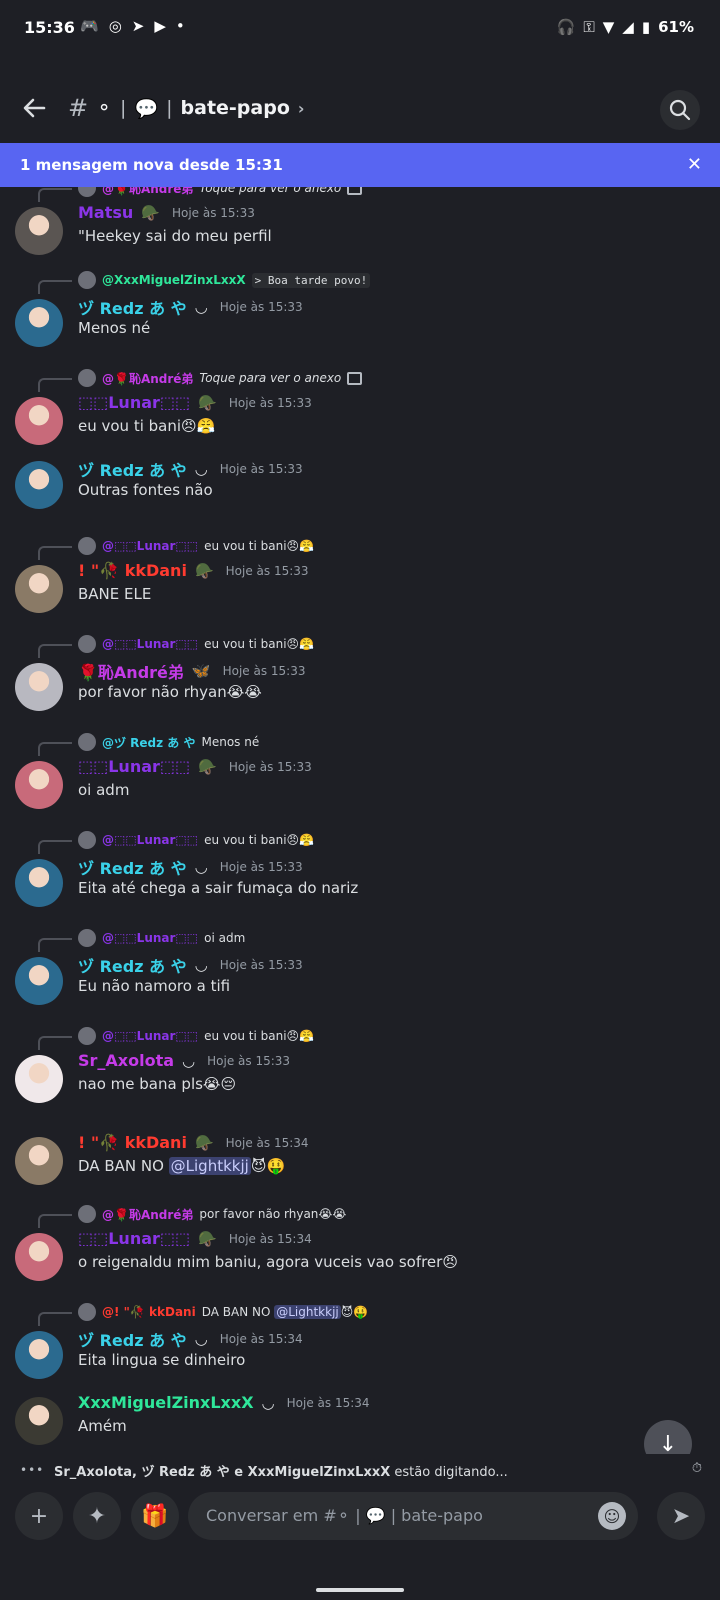  I want to click on hash-icon: #, so click(78, 108).